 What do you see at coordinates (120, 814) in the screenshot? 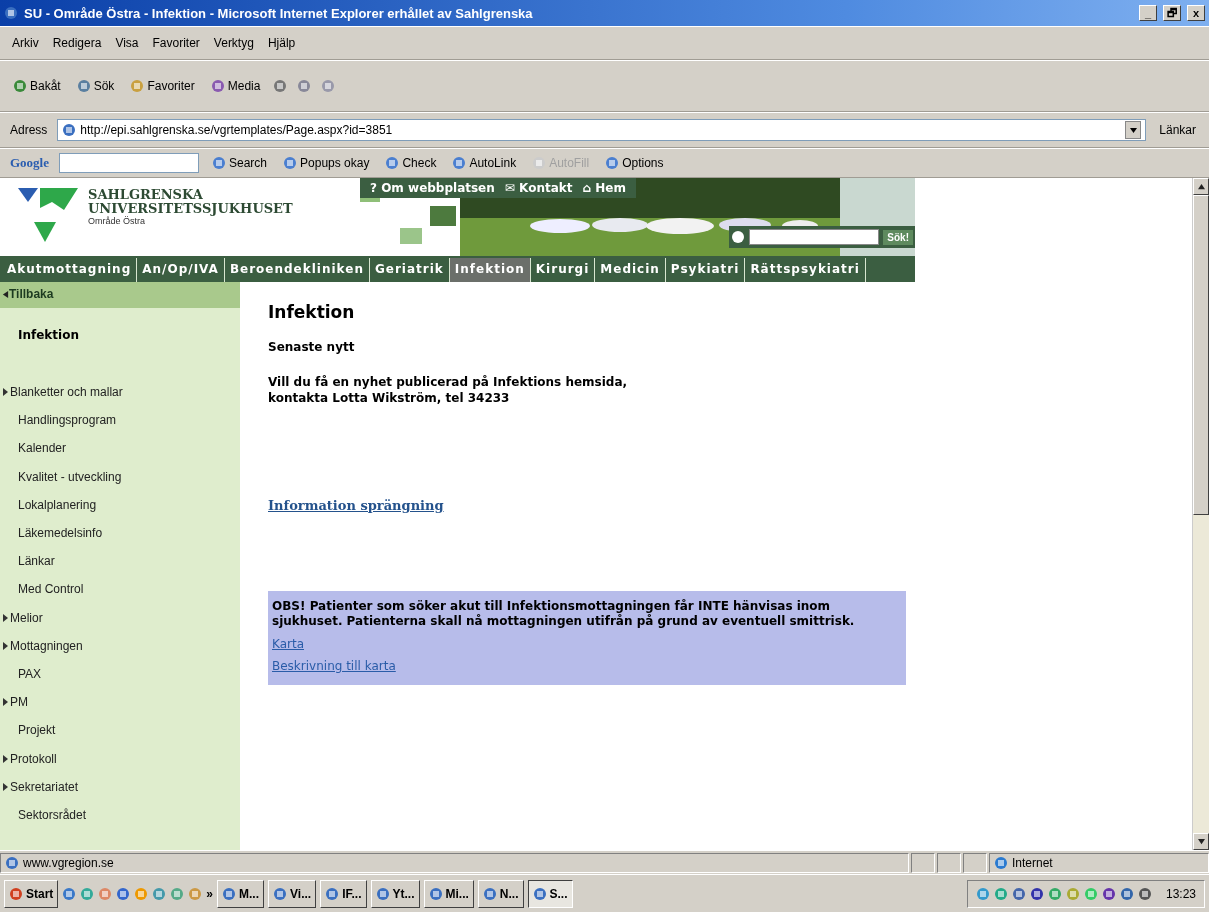
I see `sidebar-item: Sektorsrådet` at bounding box center [120, 814].